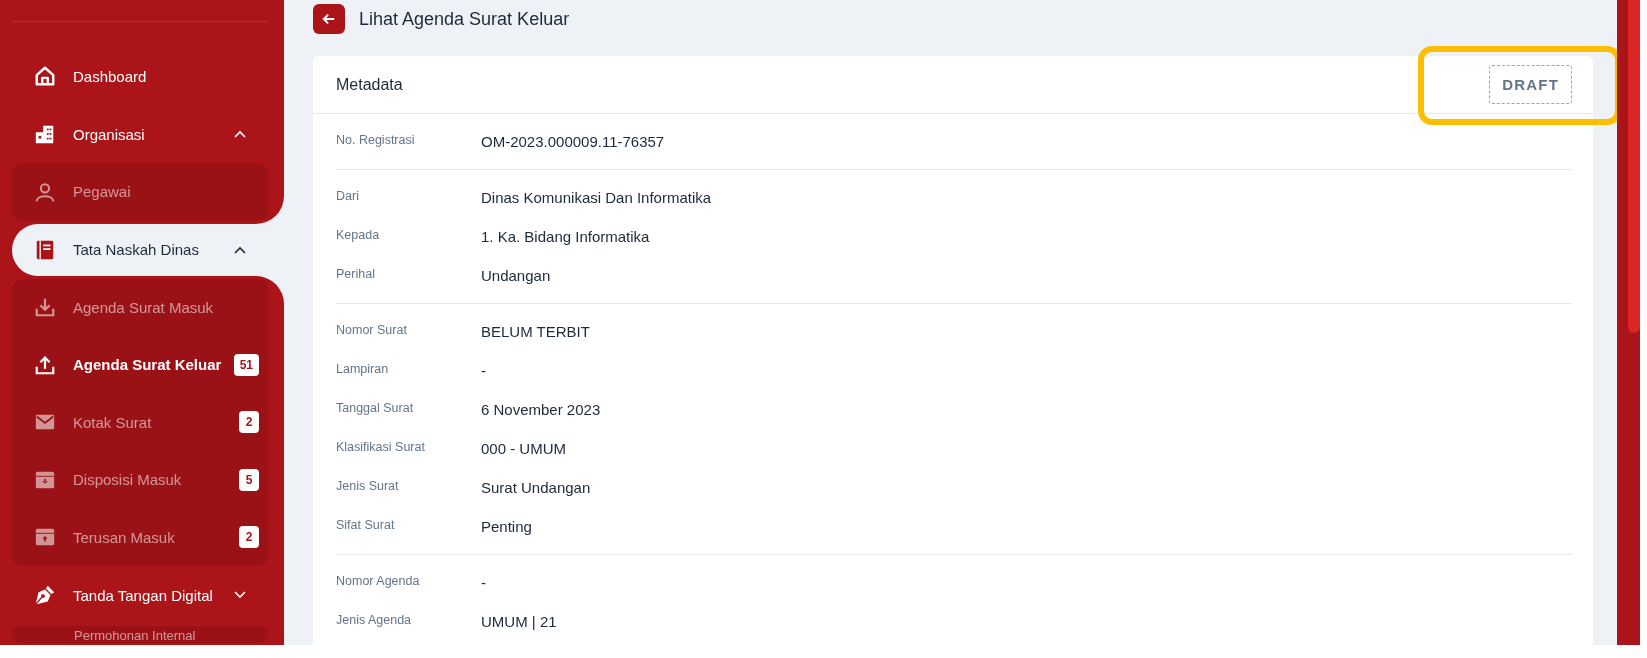  I want to click on page-title: Lihat Agenda Surat Keluar, so click(464, 19).